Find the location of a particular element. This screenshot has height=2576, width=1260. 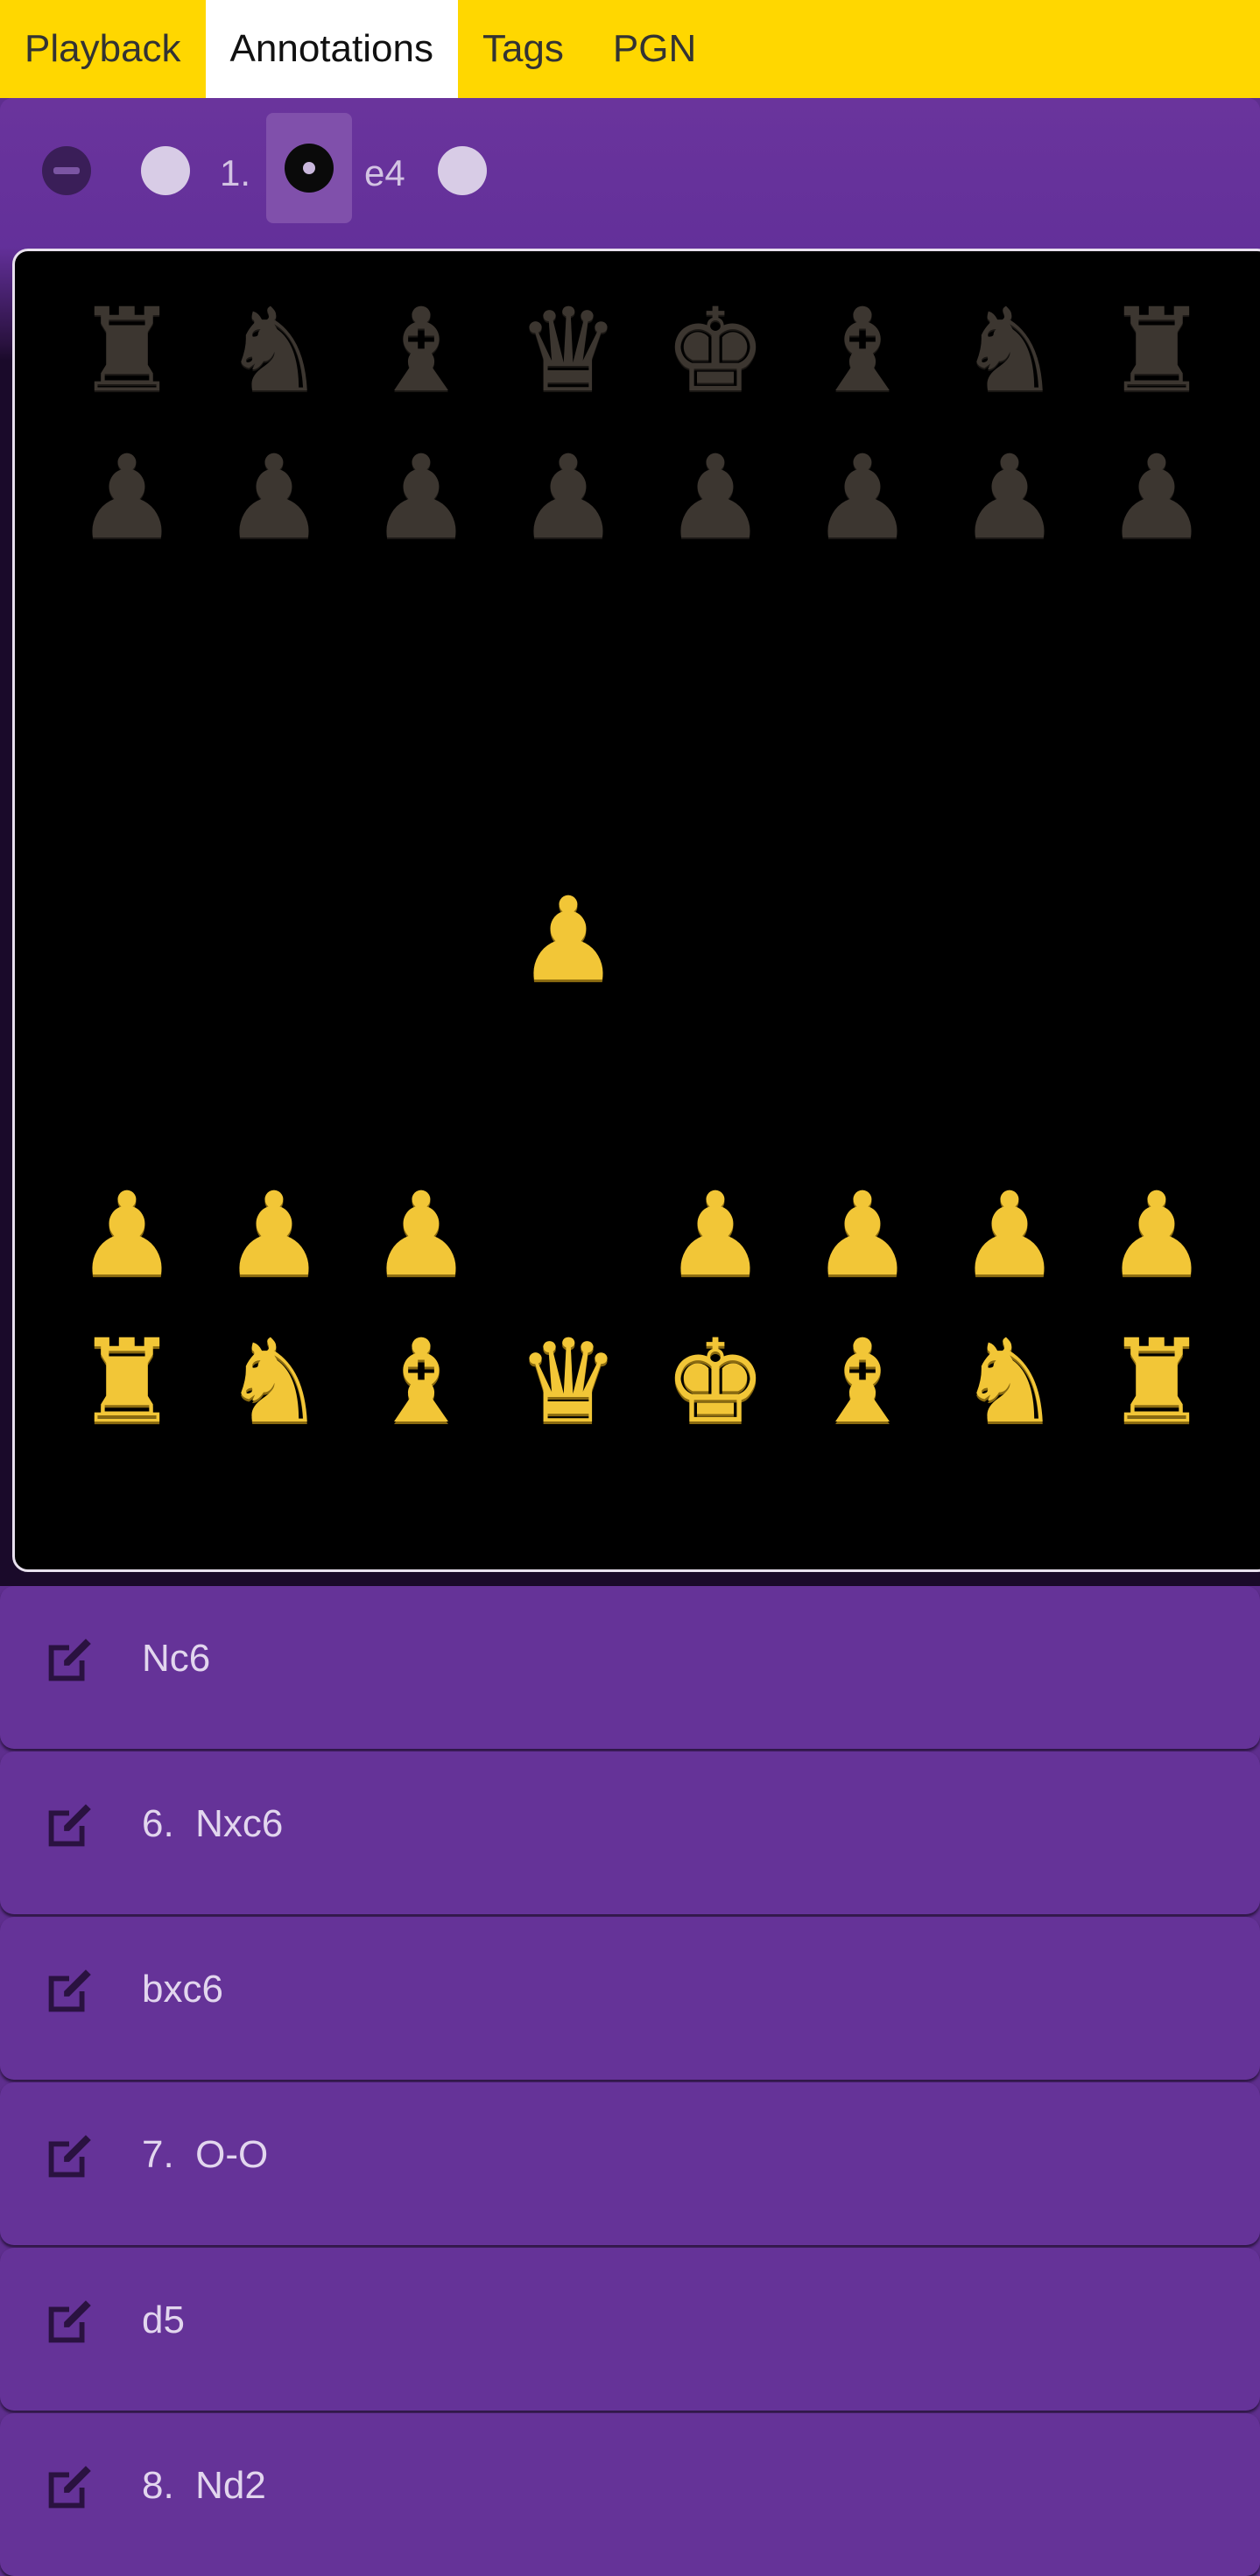

black-rook-h8: ♜ is located at coordinates (1156, 351).